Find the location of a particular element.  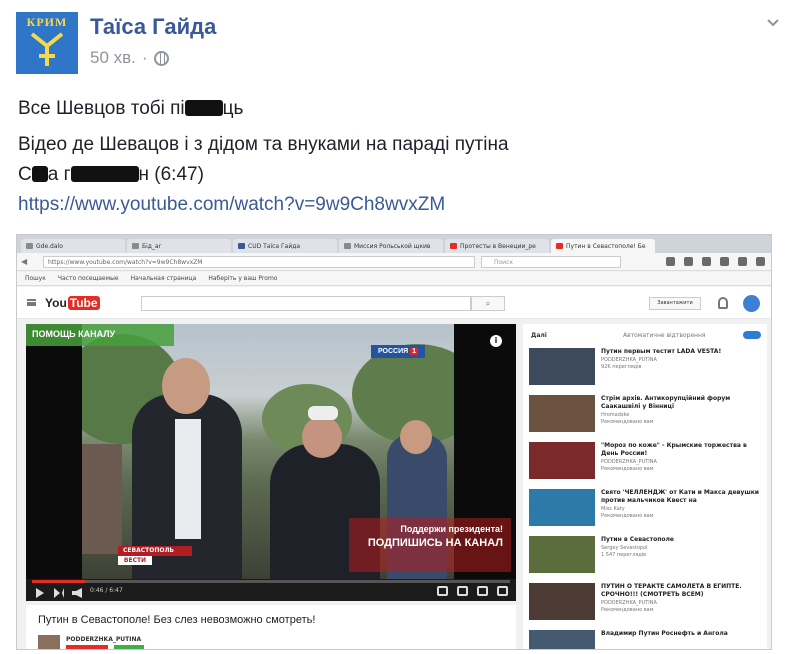

post-line-3-start: С is located at coordinates (25, 174).